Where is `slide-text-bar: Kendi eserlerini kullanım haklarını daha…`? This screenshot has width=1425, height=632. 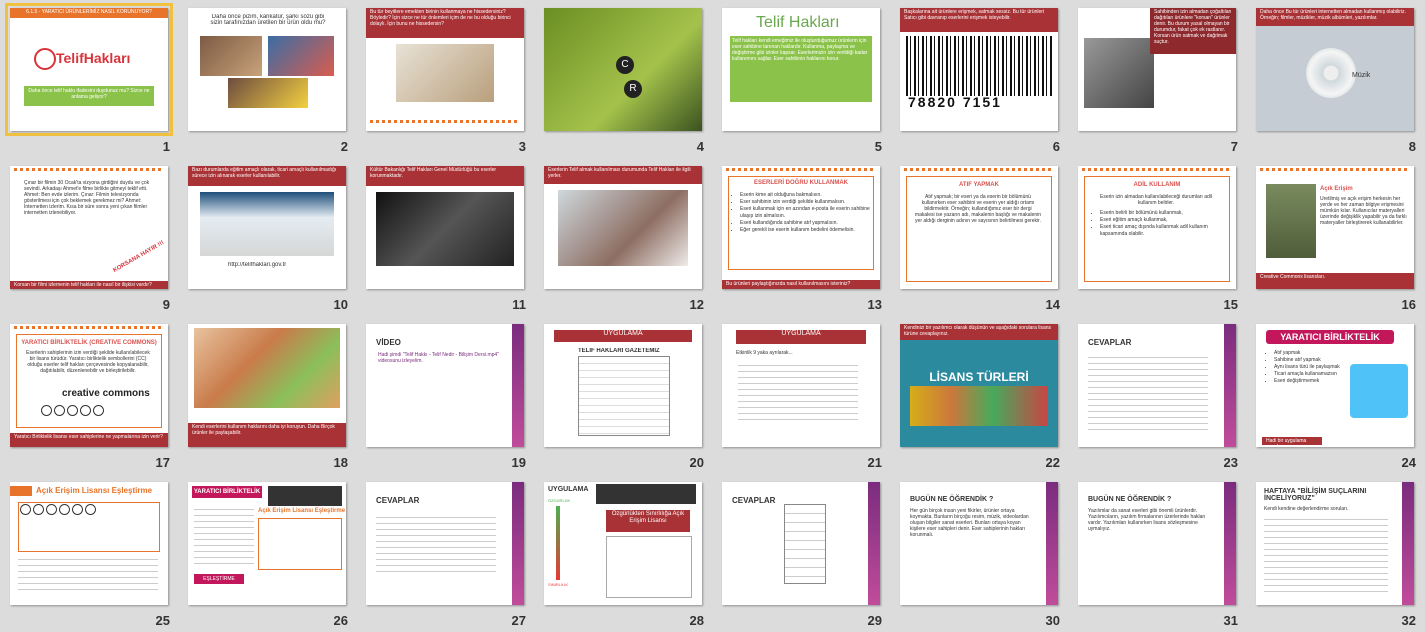 slide-text-bar: Kendi eserlerini kullanım haklarını daha… is located at coordinates (267, 435).